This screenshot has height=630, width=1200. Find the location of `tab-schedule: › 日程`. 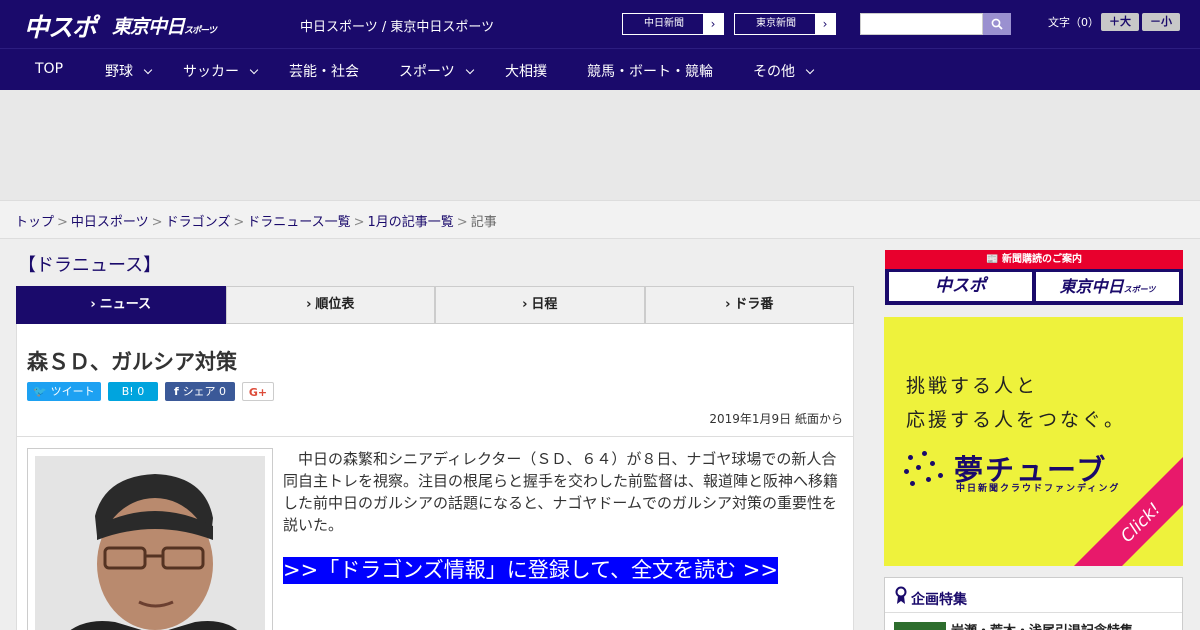

tab-schedule: › 日程 is located at coordinates (540, 305).